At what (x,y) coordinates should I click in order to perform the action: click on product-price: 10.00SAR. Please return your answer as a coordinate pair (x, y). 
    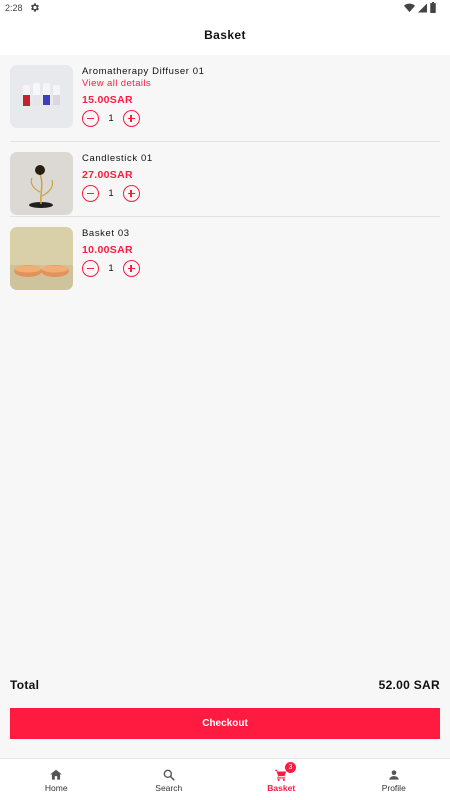
    Looking at the image, I should click on (107, 250).